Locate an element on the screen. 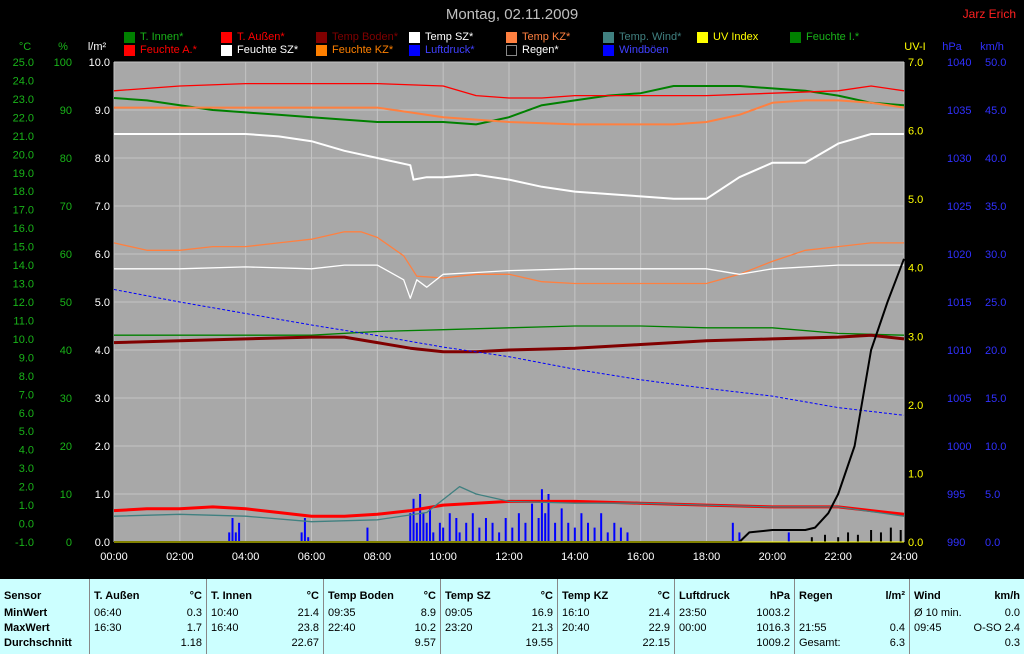  stats-column: T. Innen °C 10:40 21.4 16:40 23.8 22.67 is located at coordinates (265, 616).